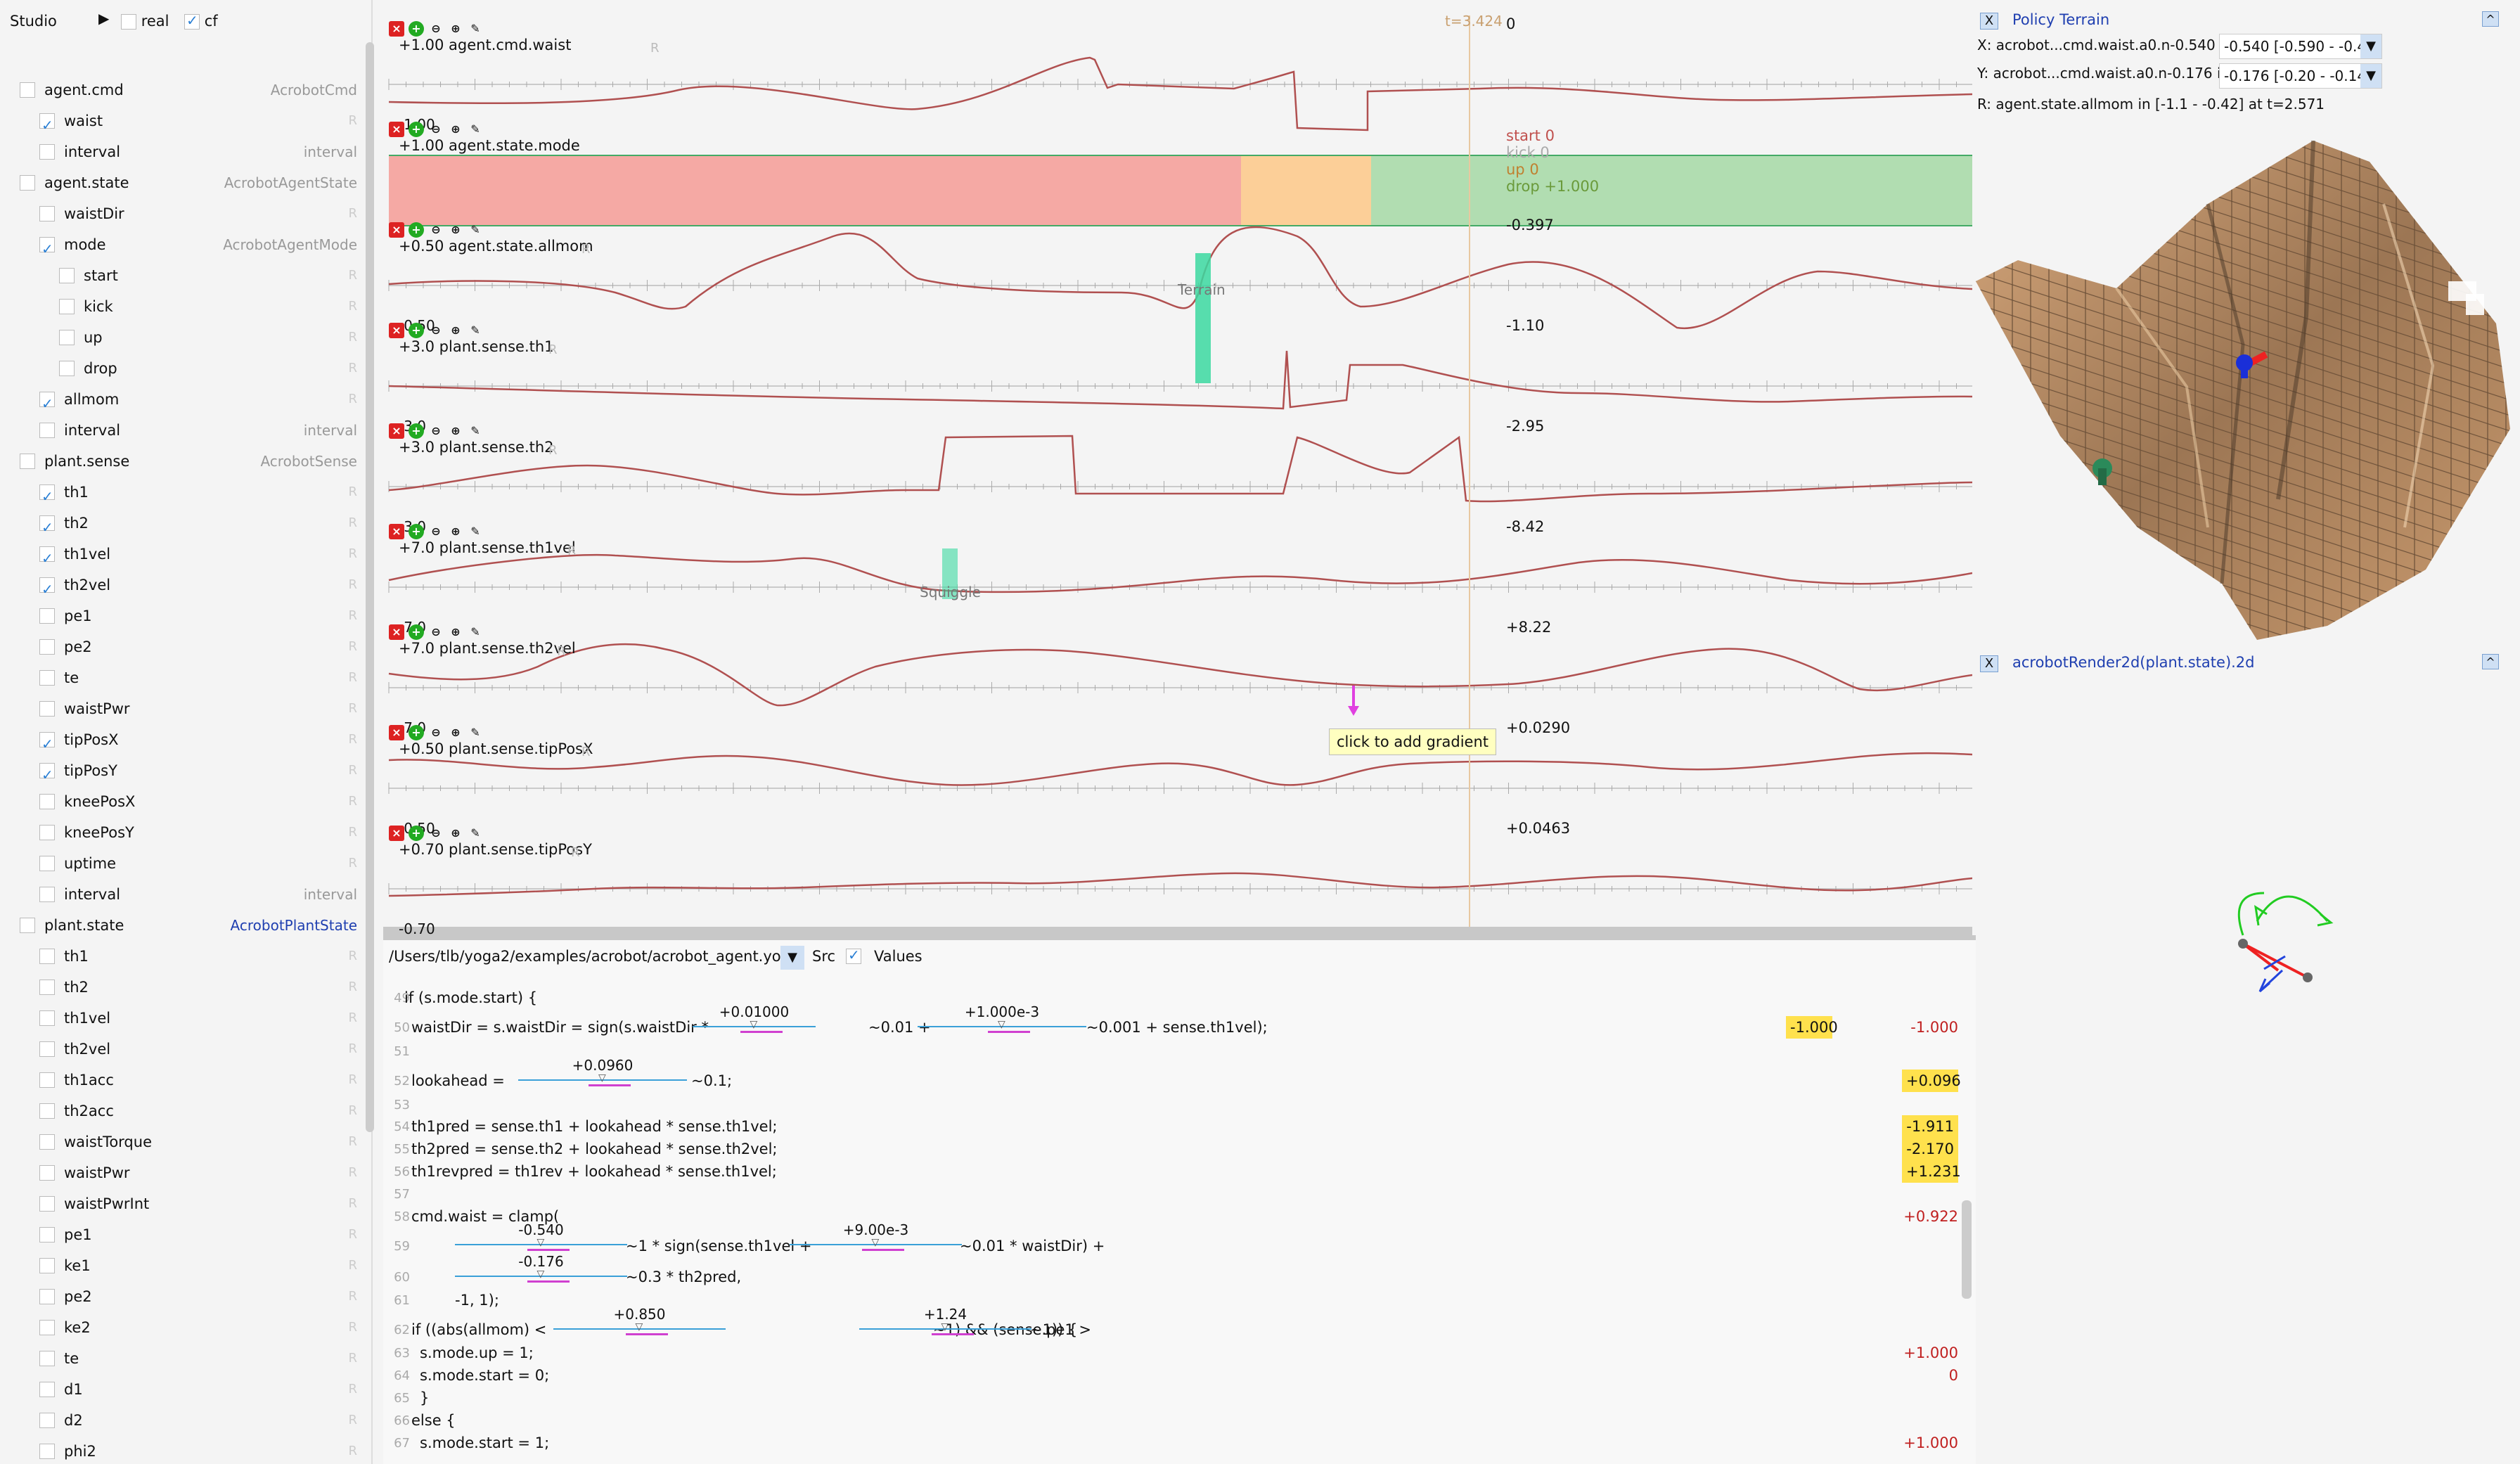  Describe the element at coordinates (1179, 938) in the screenshot. I see `panel-splitter` at that location.